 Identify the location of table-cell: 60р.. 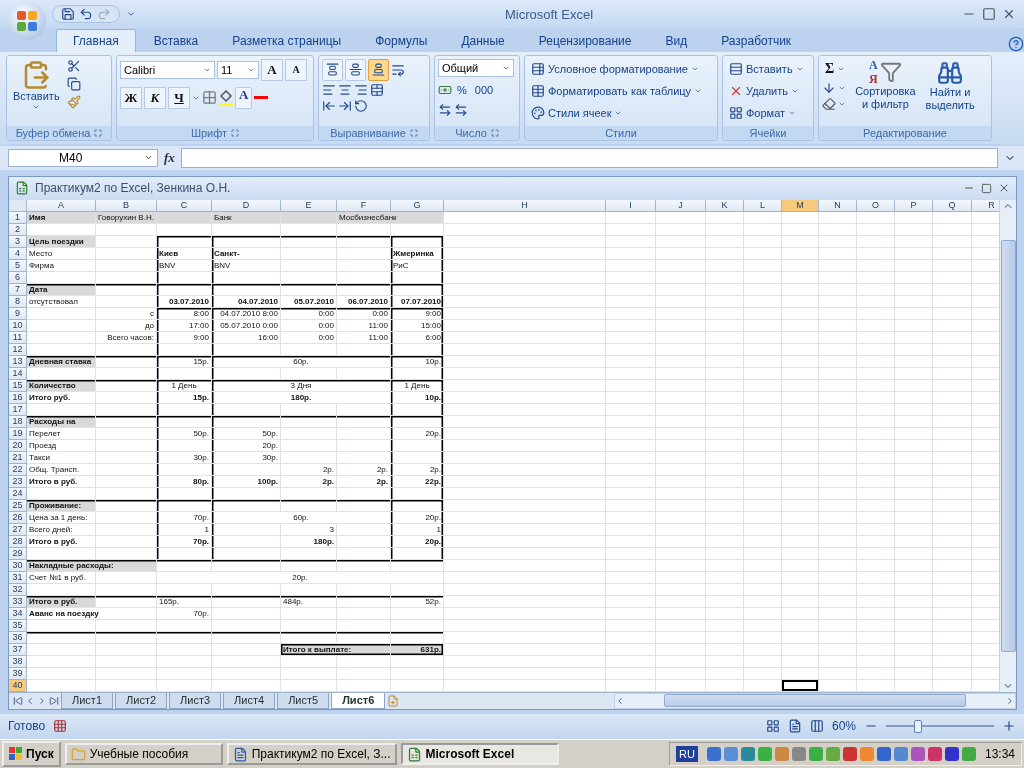
(301, 517).